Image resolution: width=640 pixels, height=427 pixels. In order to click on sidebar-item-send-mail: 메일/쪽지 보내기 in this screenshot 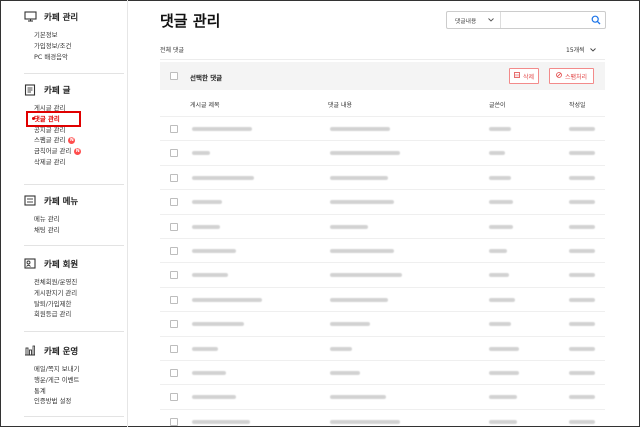, I will do `click(79, 369)`.